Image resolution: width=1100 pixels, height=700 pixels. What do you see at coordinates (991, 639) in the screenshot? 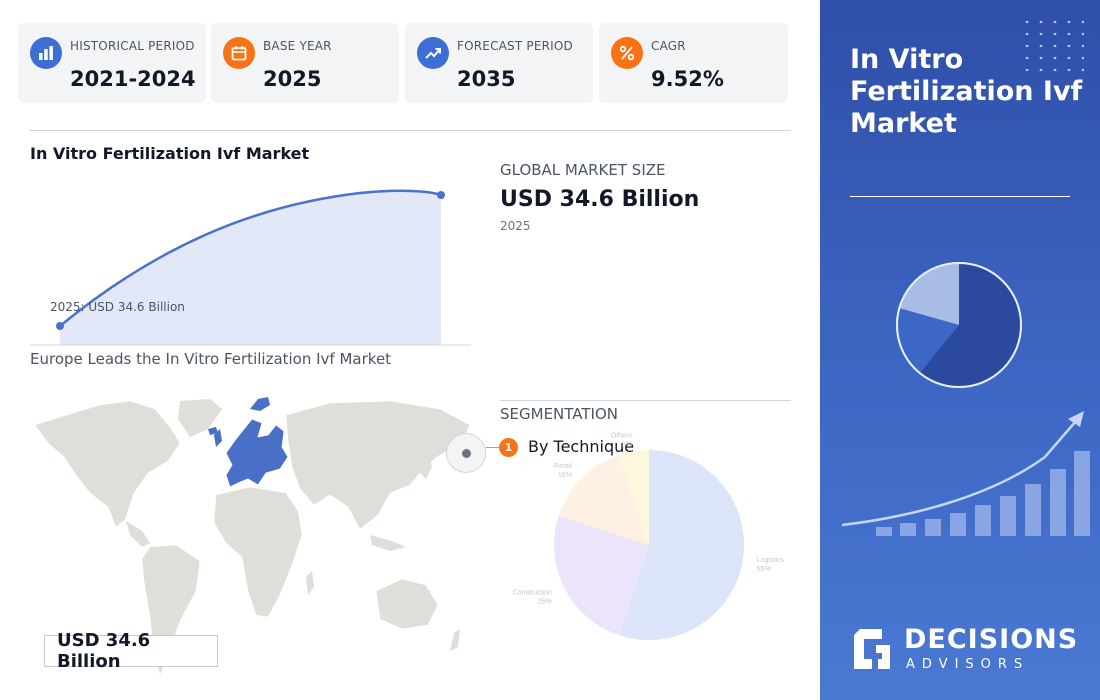
I see `brand-name-top: DECISIONS` at bounding box center [991, 639].